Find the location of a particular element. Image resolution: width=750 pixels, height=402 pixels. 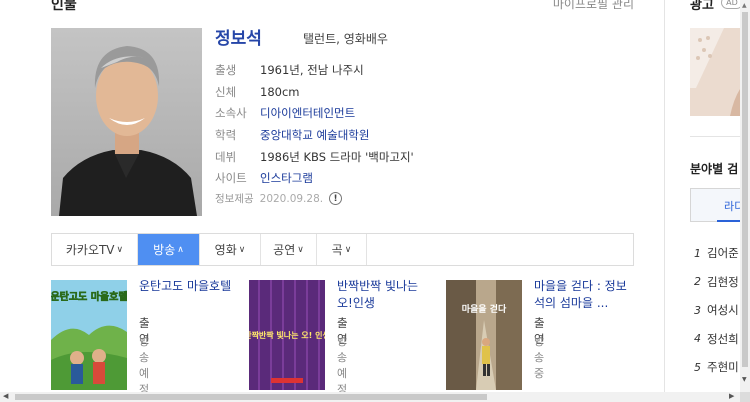

tab-kakaotv: 카카오TV ∨ is located at coordinates (95, 249).